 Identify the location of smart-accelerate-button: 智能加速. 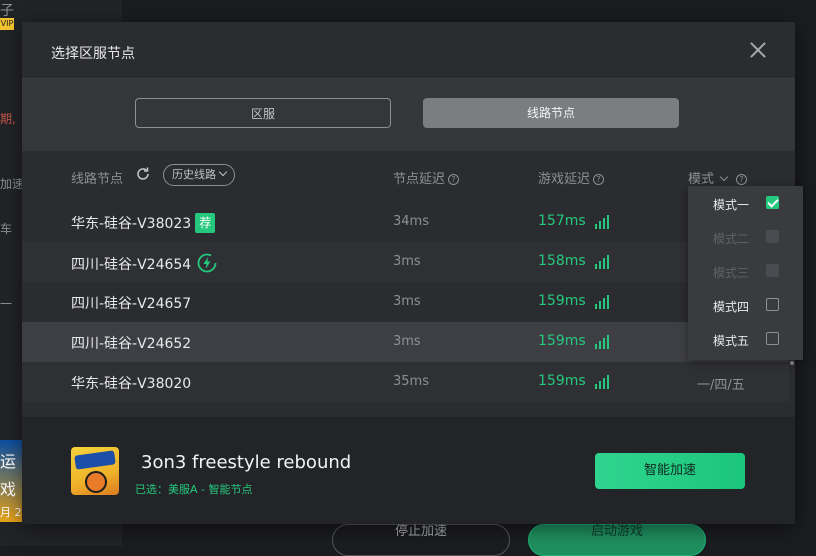
(670, 471).